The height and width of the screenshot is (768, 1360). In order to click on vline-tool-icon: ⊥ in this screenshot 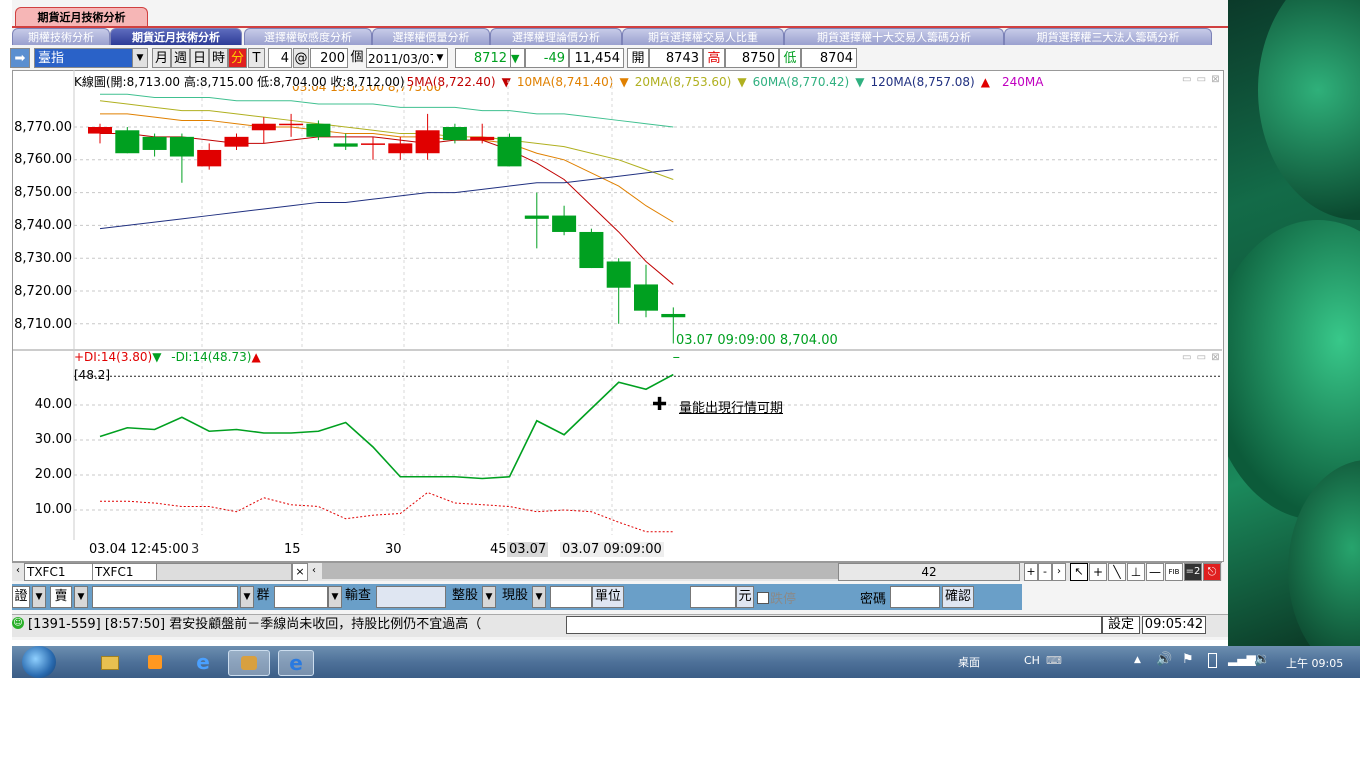, I will do `click(1136, 572)`.